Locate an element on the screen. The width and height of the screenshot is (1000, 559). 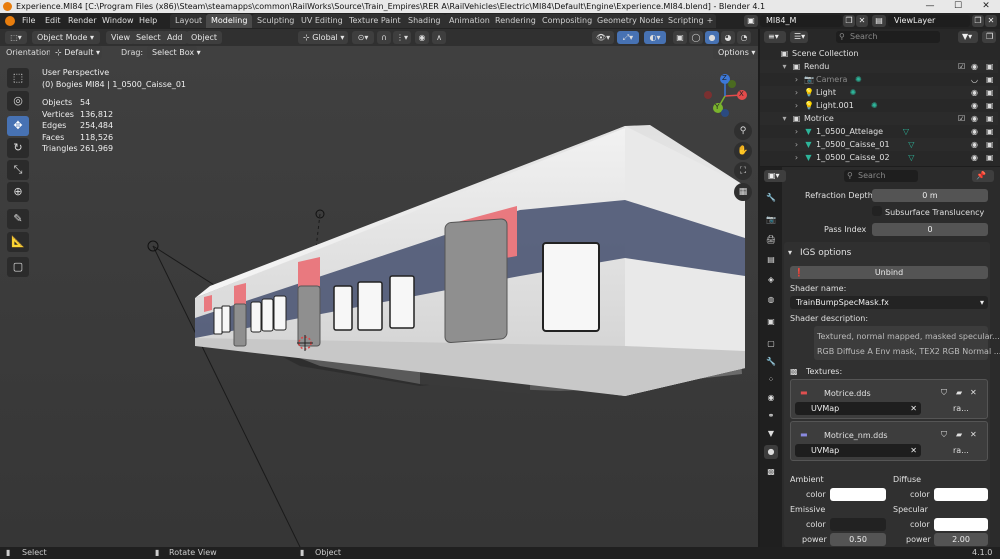
physics-tab-icon: ◉ is located at coordinates (771, 398).